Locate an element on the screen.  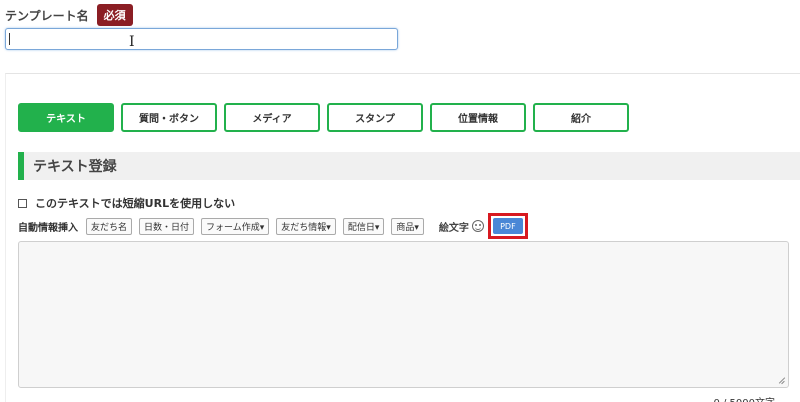
insert-friend-name-button: 友だち名 is located at coordinates (109, 226).